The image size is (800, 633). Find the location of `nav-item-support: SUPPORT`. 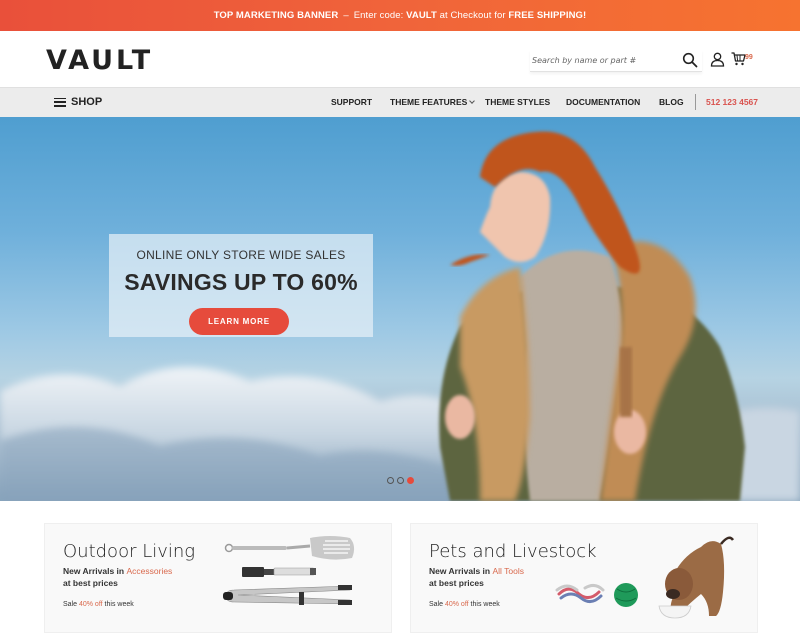

nav-item-support: SUPPORT is located at coordinates (351, 102).